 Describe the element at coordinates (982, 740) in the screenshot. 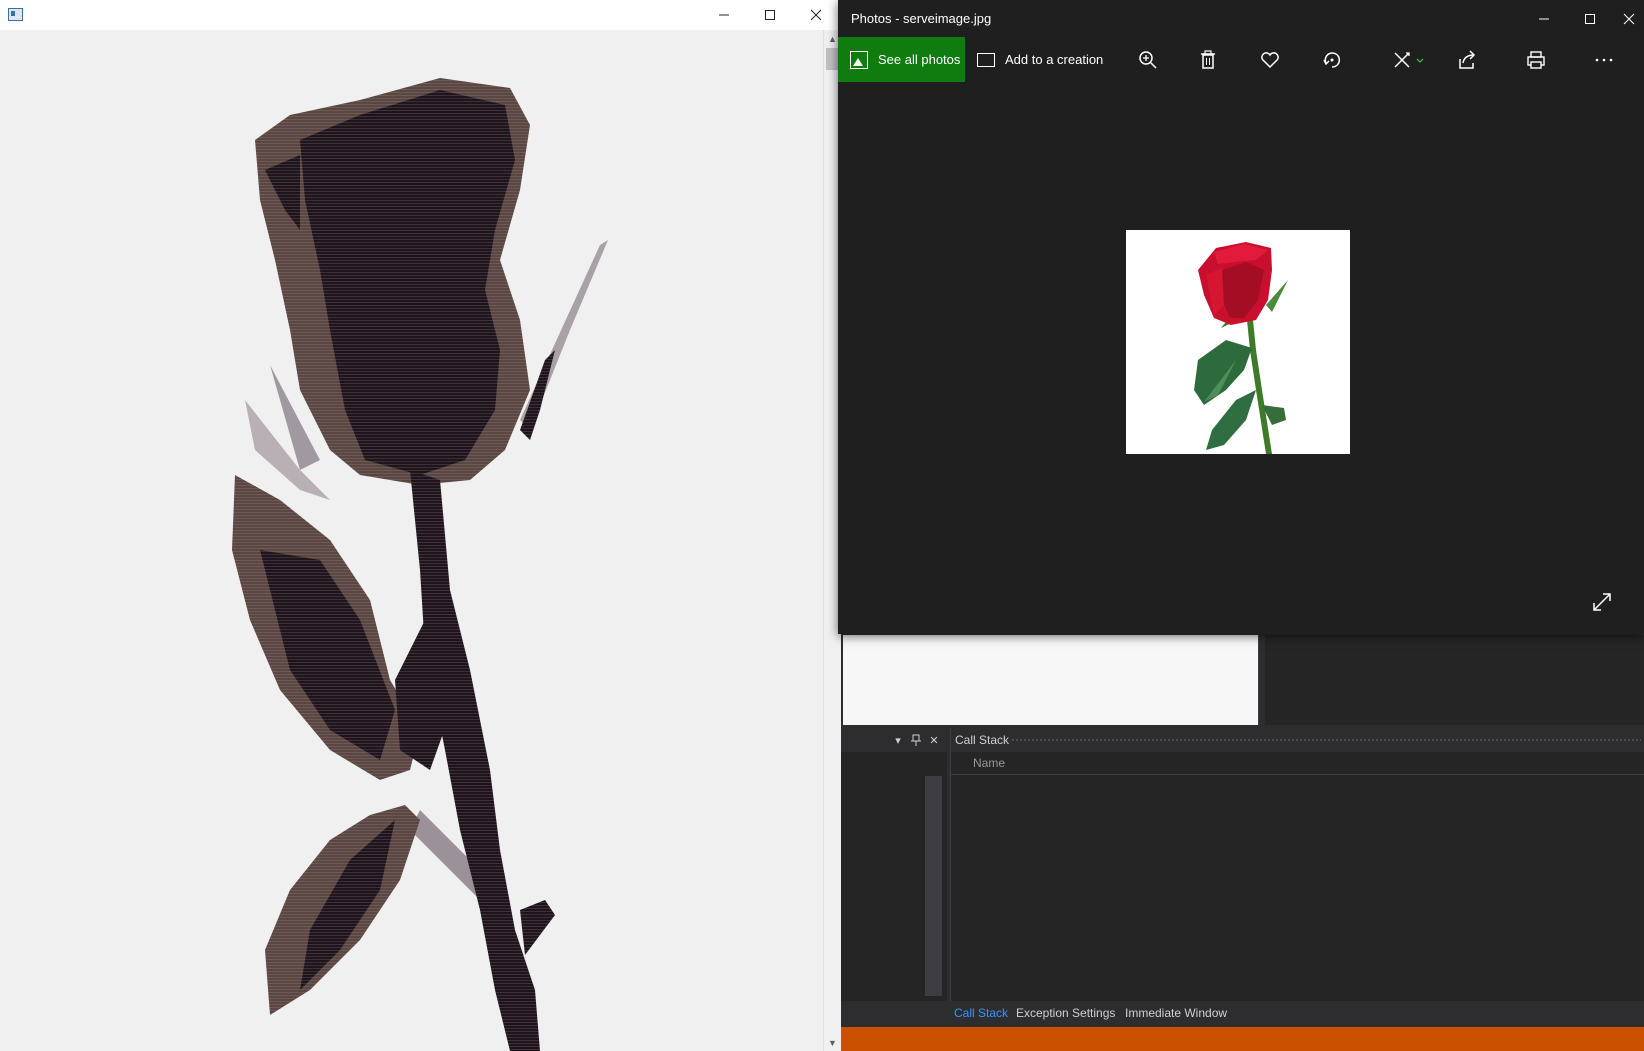

I see `call-stack-title: Call Stack` at that location.